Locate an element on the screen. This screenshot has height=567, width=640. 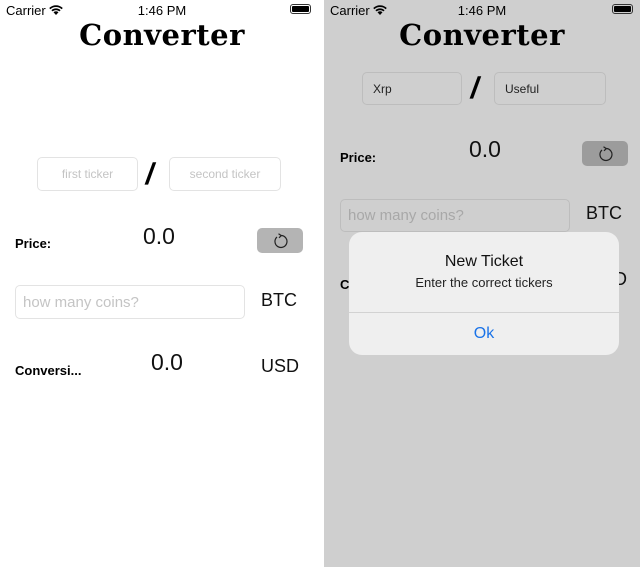
second-ticker-value: Useful is located at coordinates (522, 88).